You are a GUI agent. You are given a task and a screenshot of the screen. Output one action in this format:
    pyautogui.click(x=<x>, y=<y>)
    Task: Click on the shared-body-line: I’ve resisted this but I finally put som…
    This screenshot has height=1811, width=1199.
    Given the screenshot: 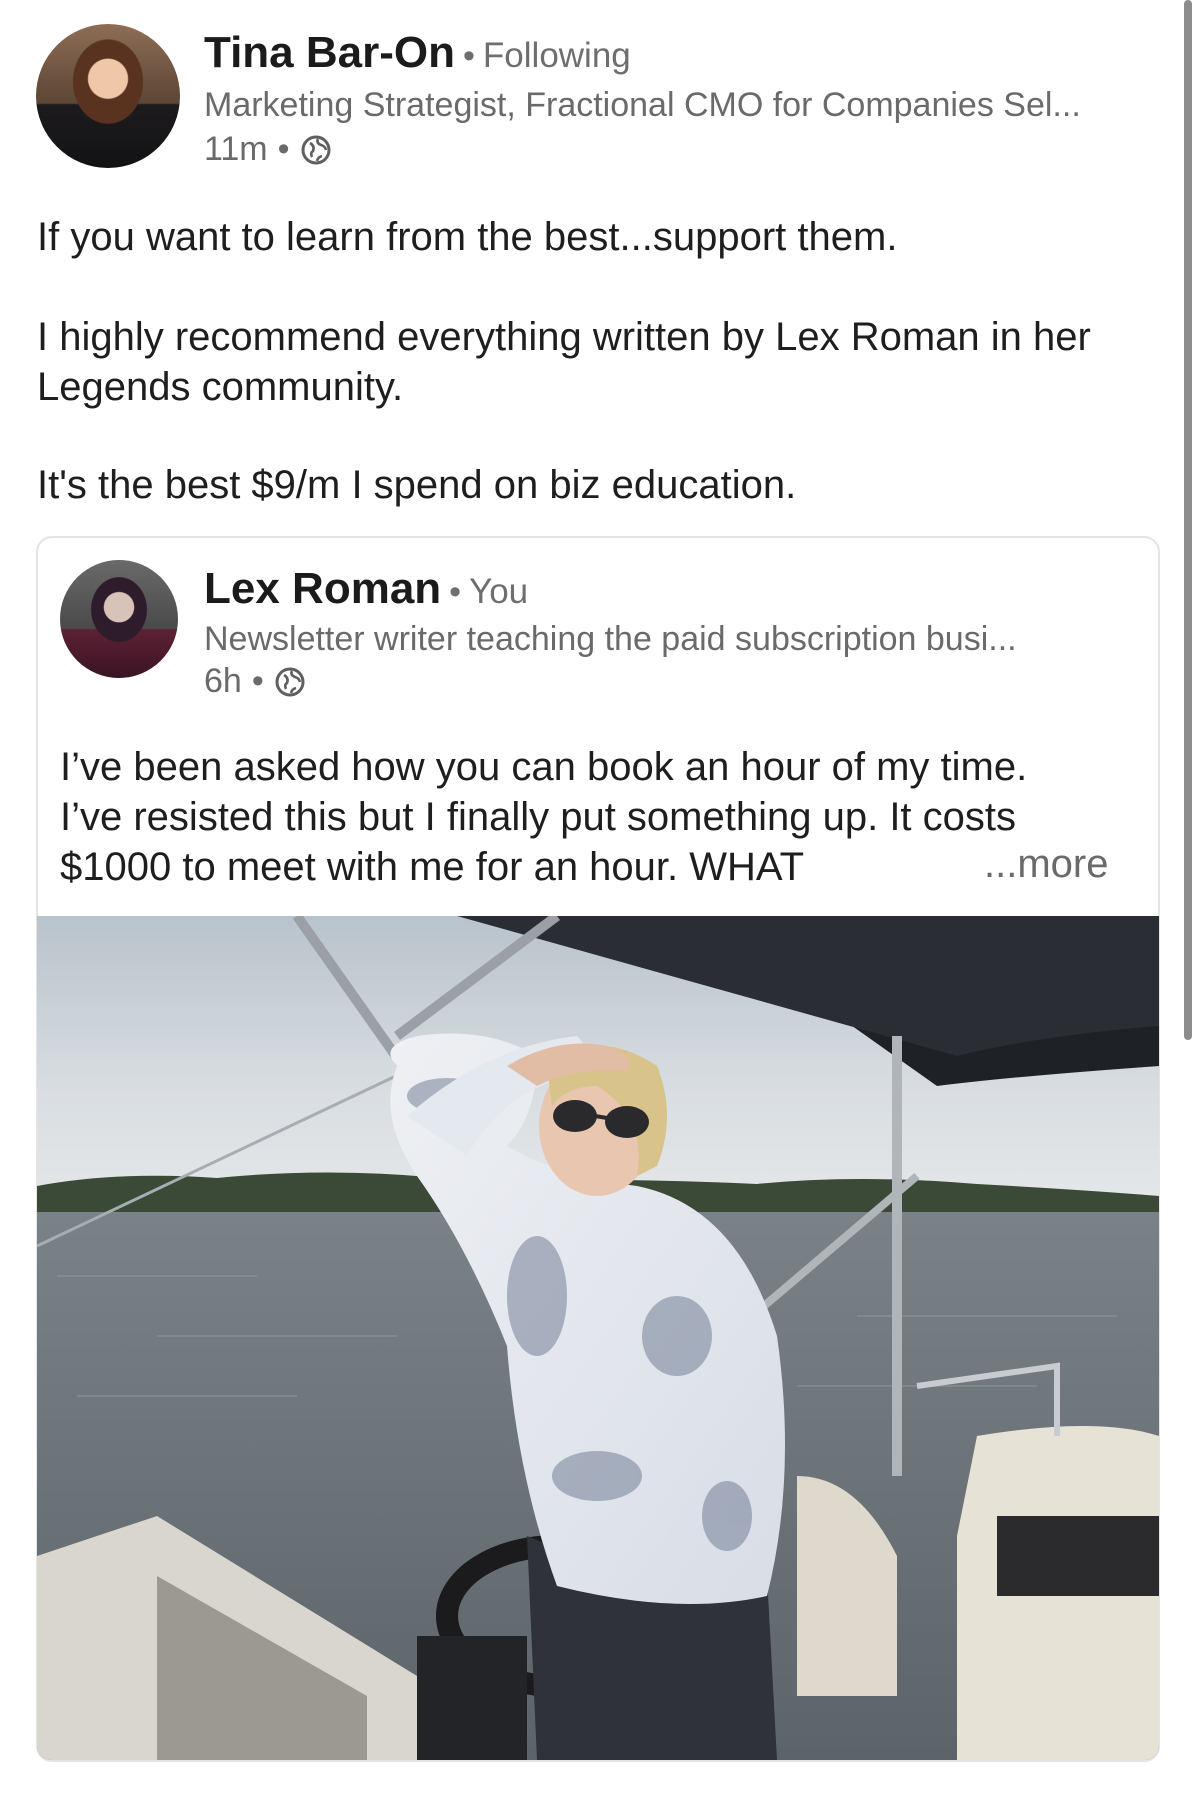 What is the action you would take?
    pyautogui.click(x=538, y=817)
    